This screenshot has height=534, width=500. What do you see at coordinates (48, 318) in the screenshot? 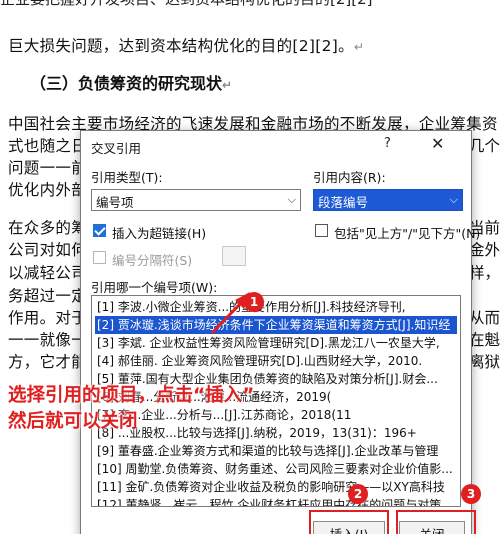
I see `doc-line: 作用。对于` at bounding box center [48, 318].